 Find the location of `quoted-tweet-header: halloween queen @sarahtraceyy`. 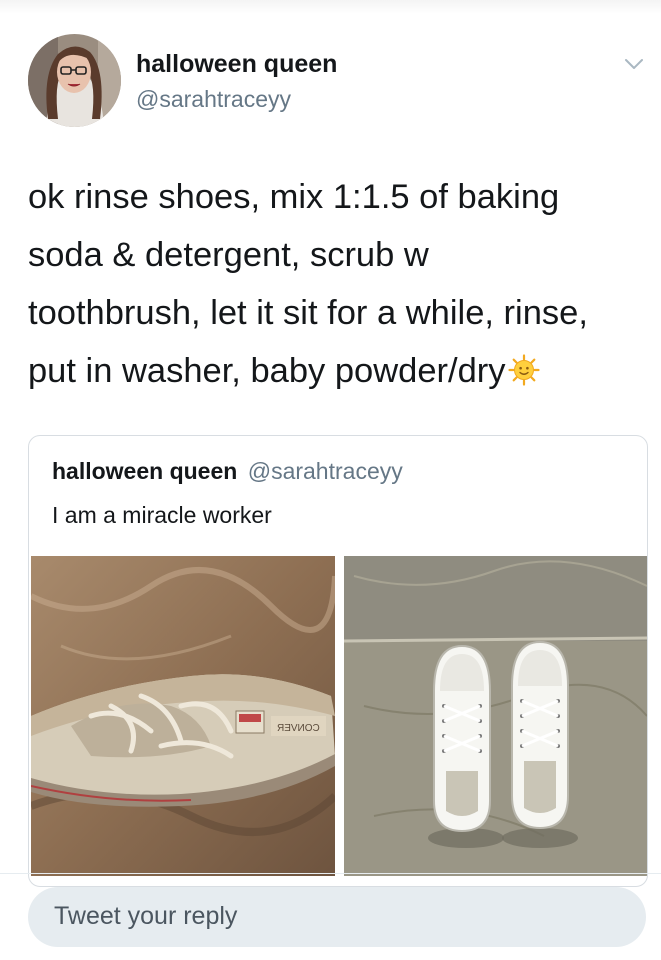

quoted-tweet-header: halloween queen @sarahtraceyy is located at coordinates (227, 471).